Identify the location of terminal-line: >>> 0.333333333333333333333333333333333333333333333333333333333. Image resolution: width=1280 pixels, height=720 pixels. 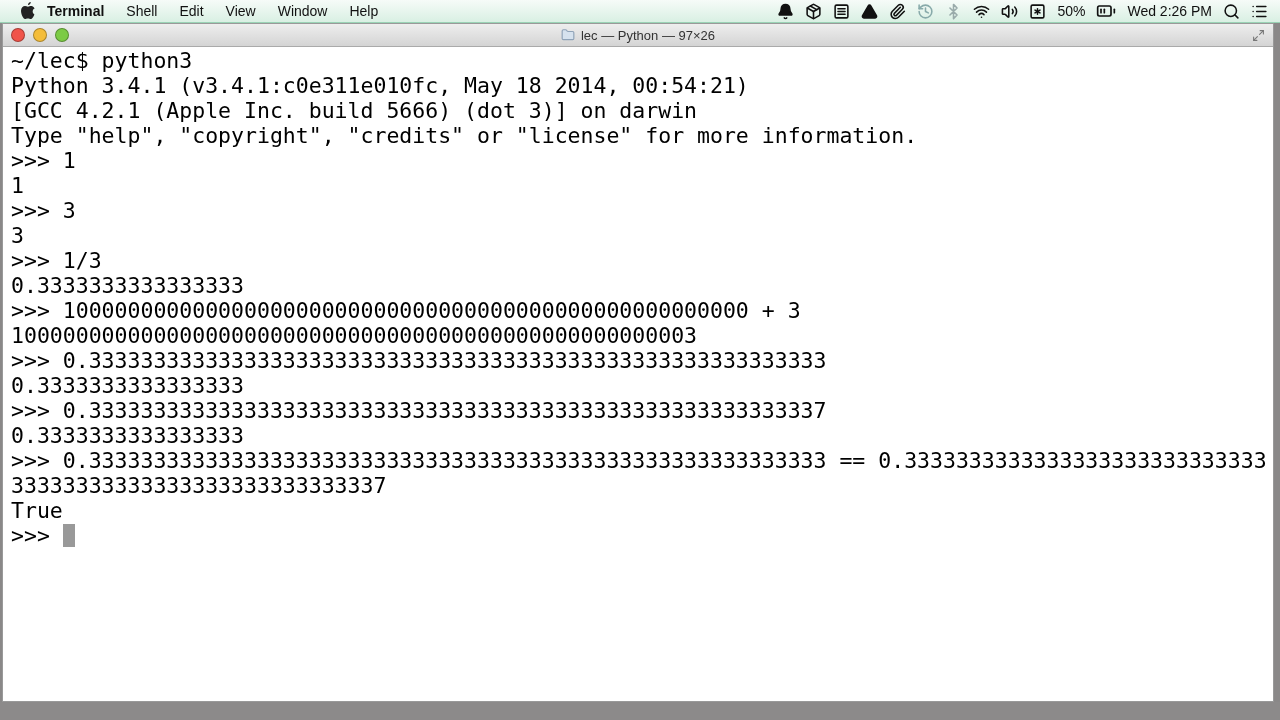
(419, 360).